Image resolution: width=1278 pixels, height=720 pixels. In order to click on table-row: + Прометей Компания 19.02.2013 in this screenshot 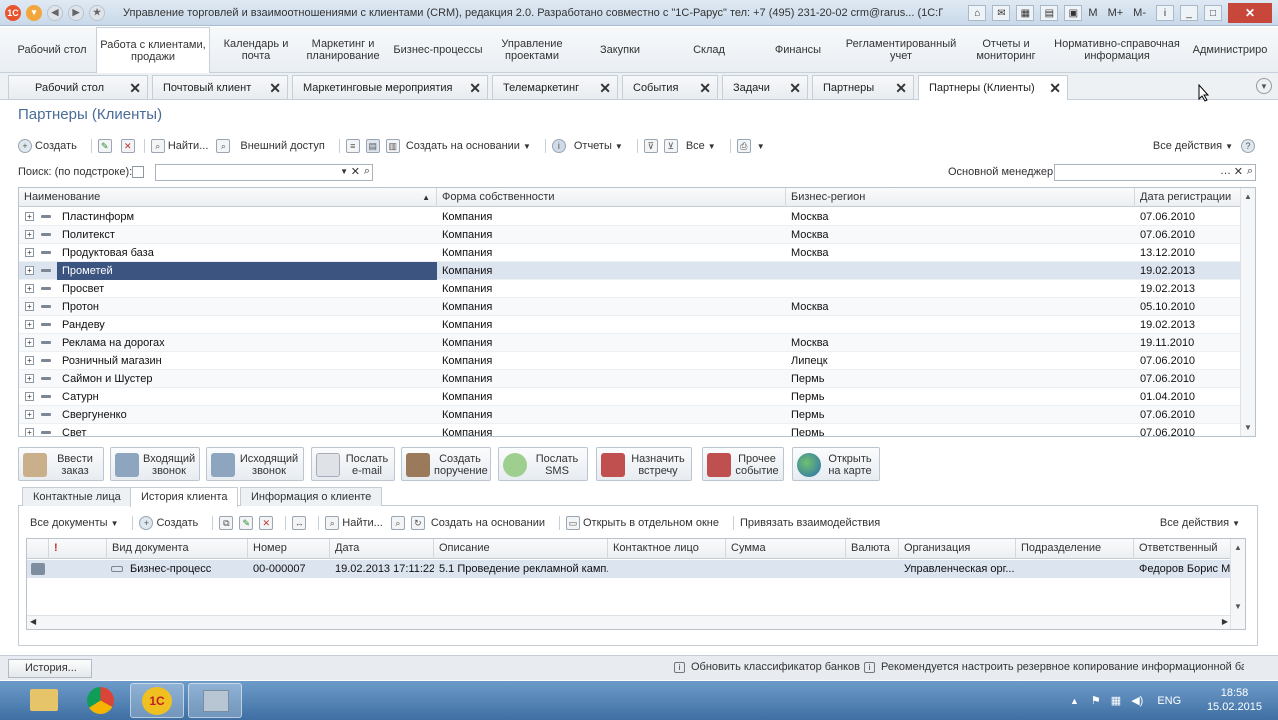, I will do `click(630, 271)`.